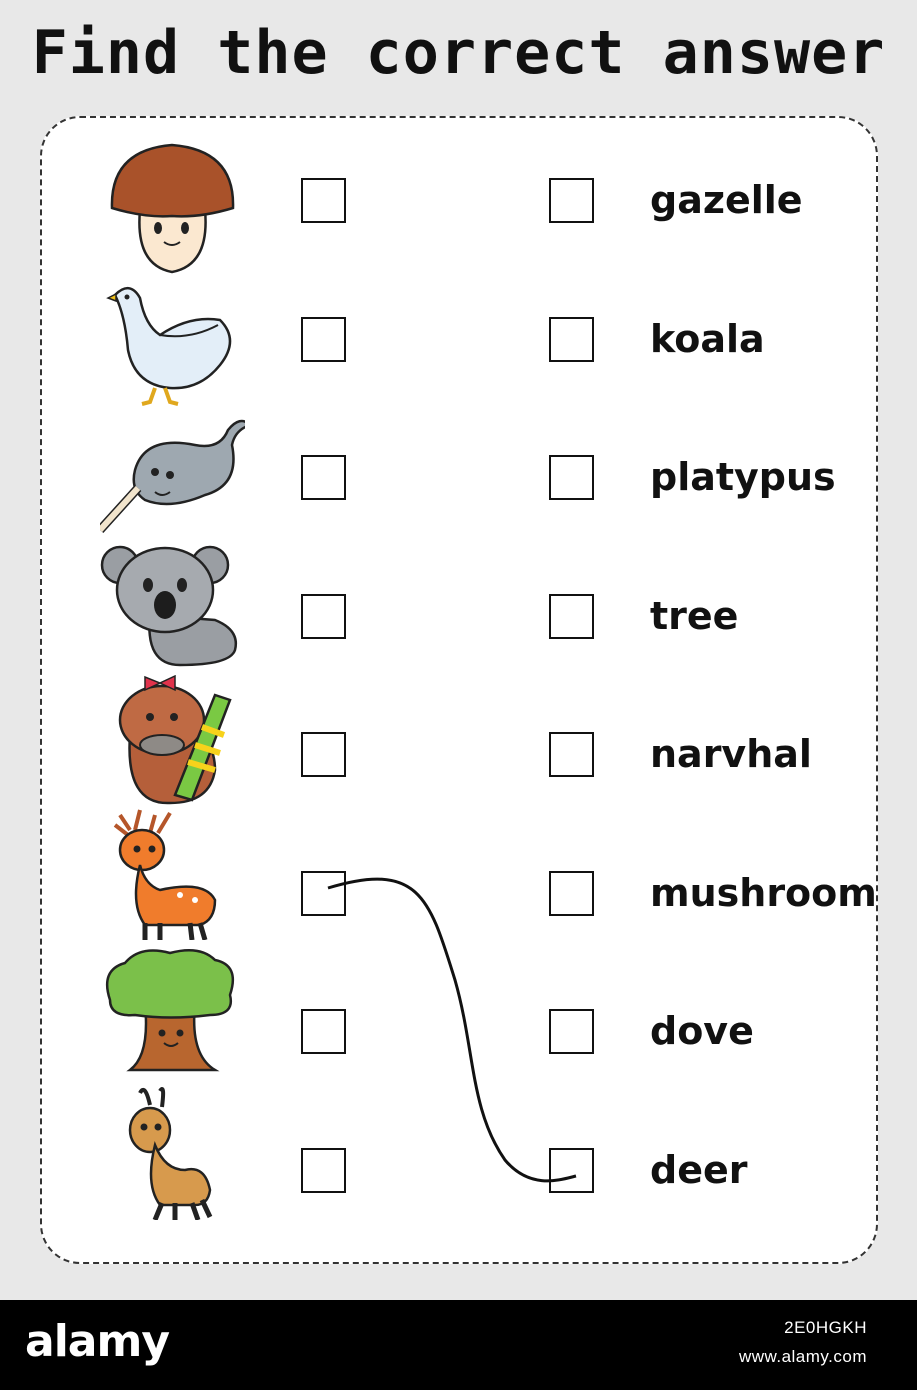  Describe the element at coordinates (97, 1341) in the screenshot. I see `alamy-logo: alamy` at that location.